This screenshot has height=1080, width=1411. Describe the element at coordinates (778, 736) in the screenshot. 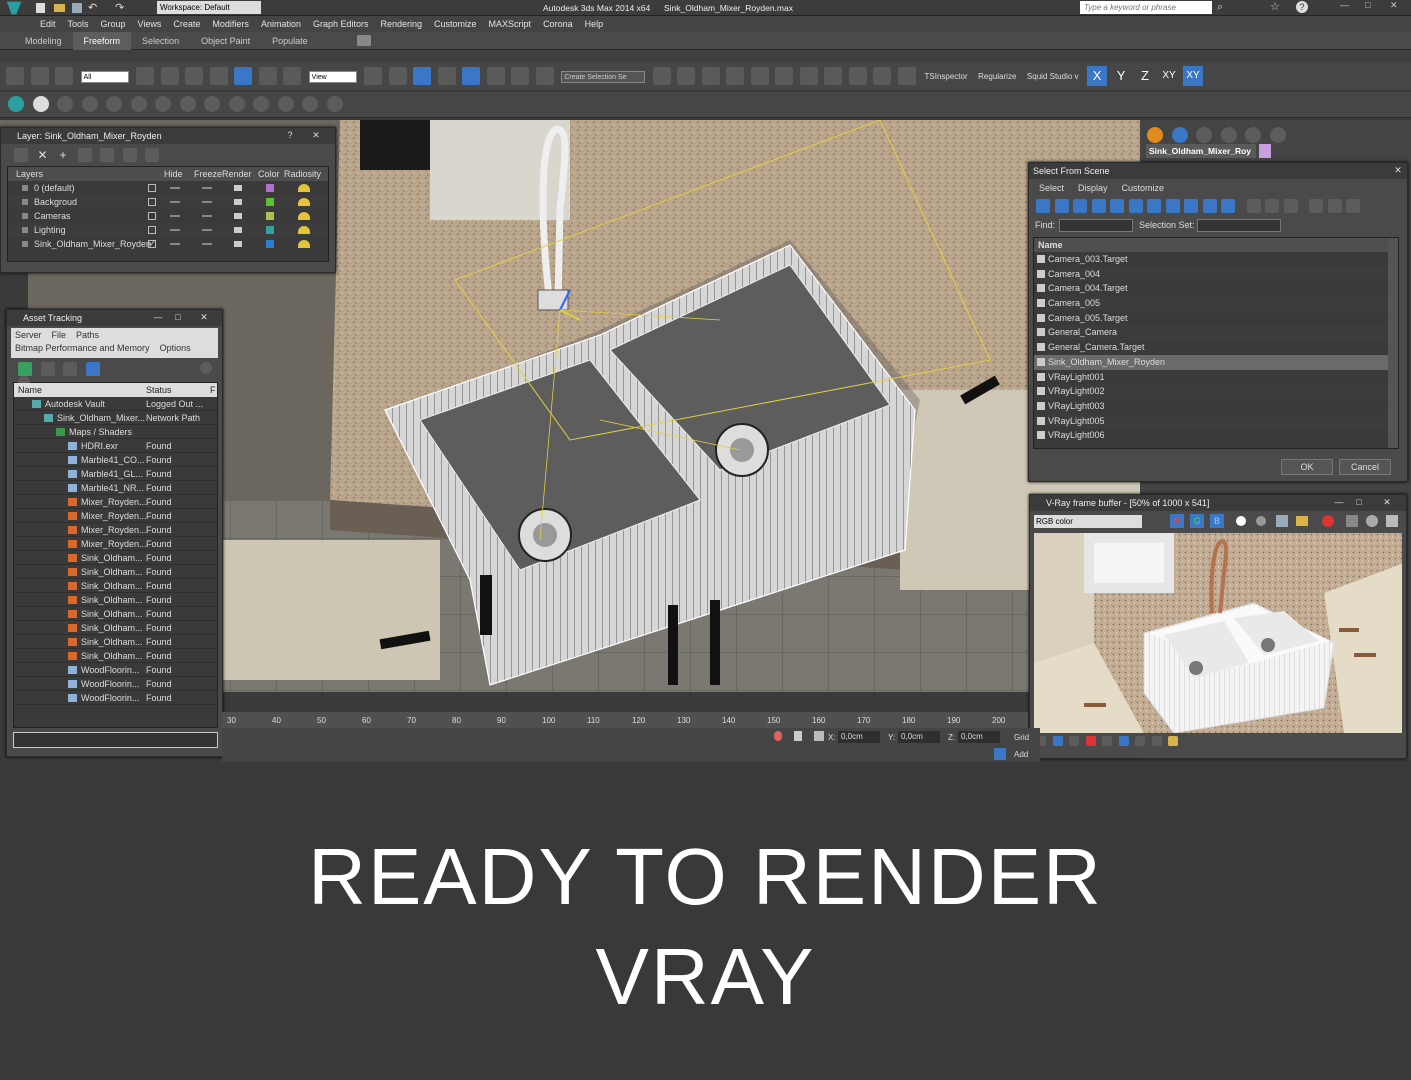

I see `key-icon` at that location.